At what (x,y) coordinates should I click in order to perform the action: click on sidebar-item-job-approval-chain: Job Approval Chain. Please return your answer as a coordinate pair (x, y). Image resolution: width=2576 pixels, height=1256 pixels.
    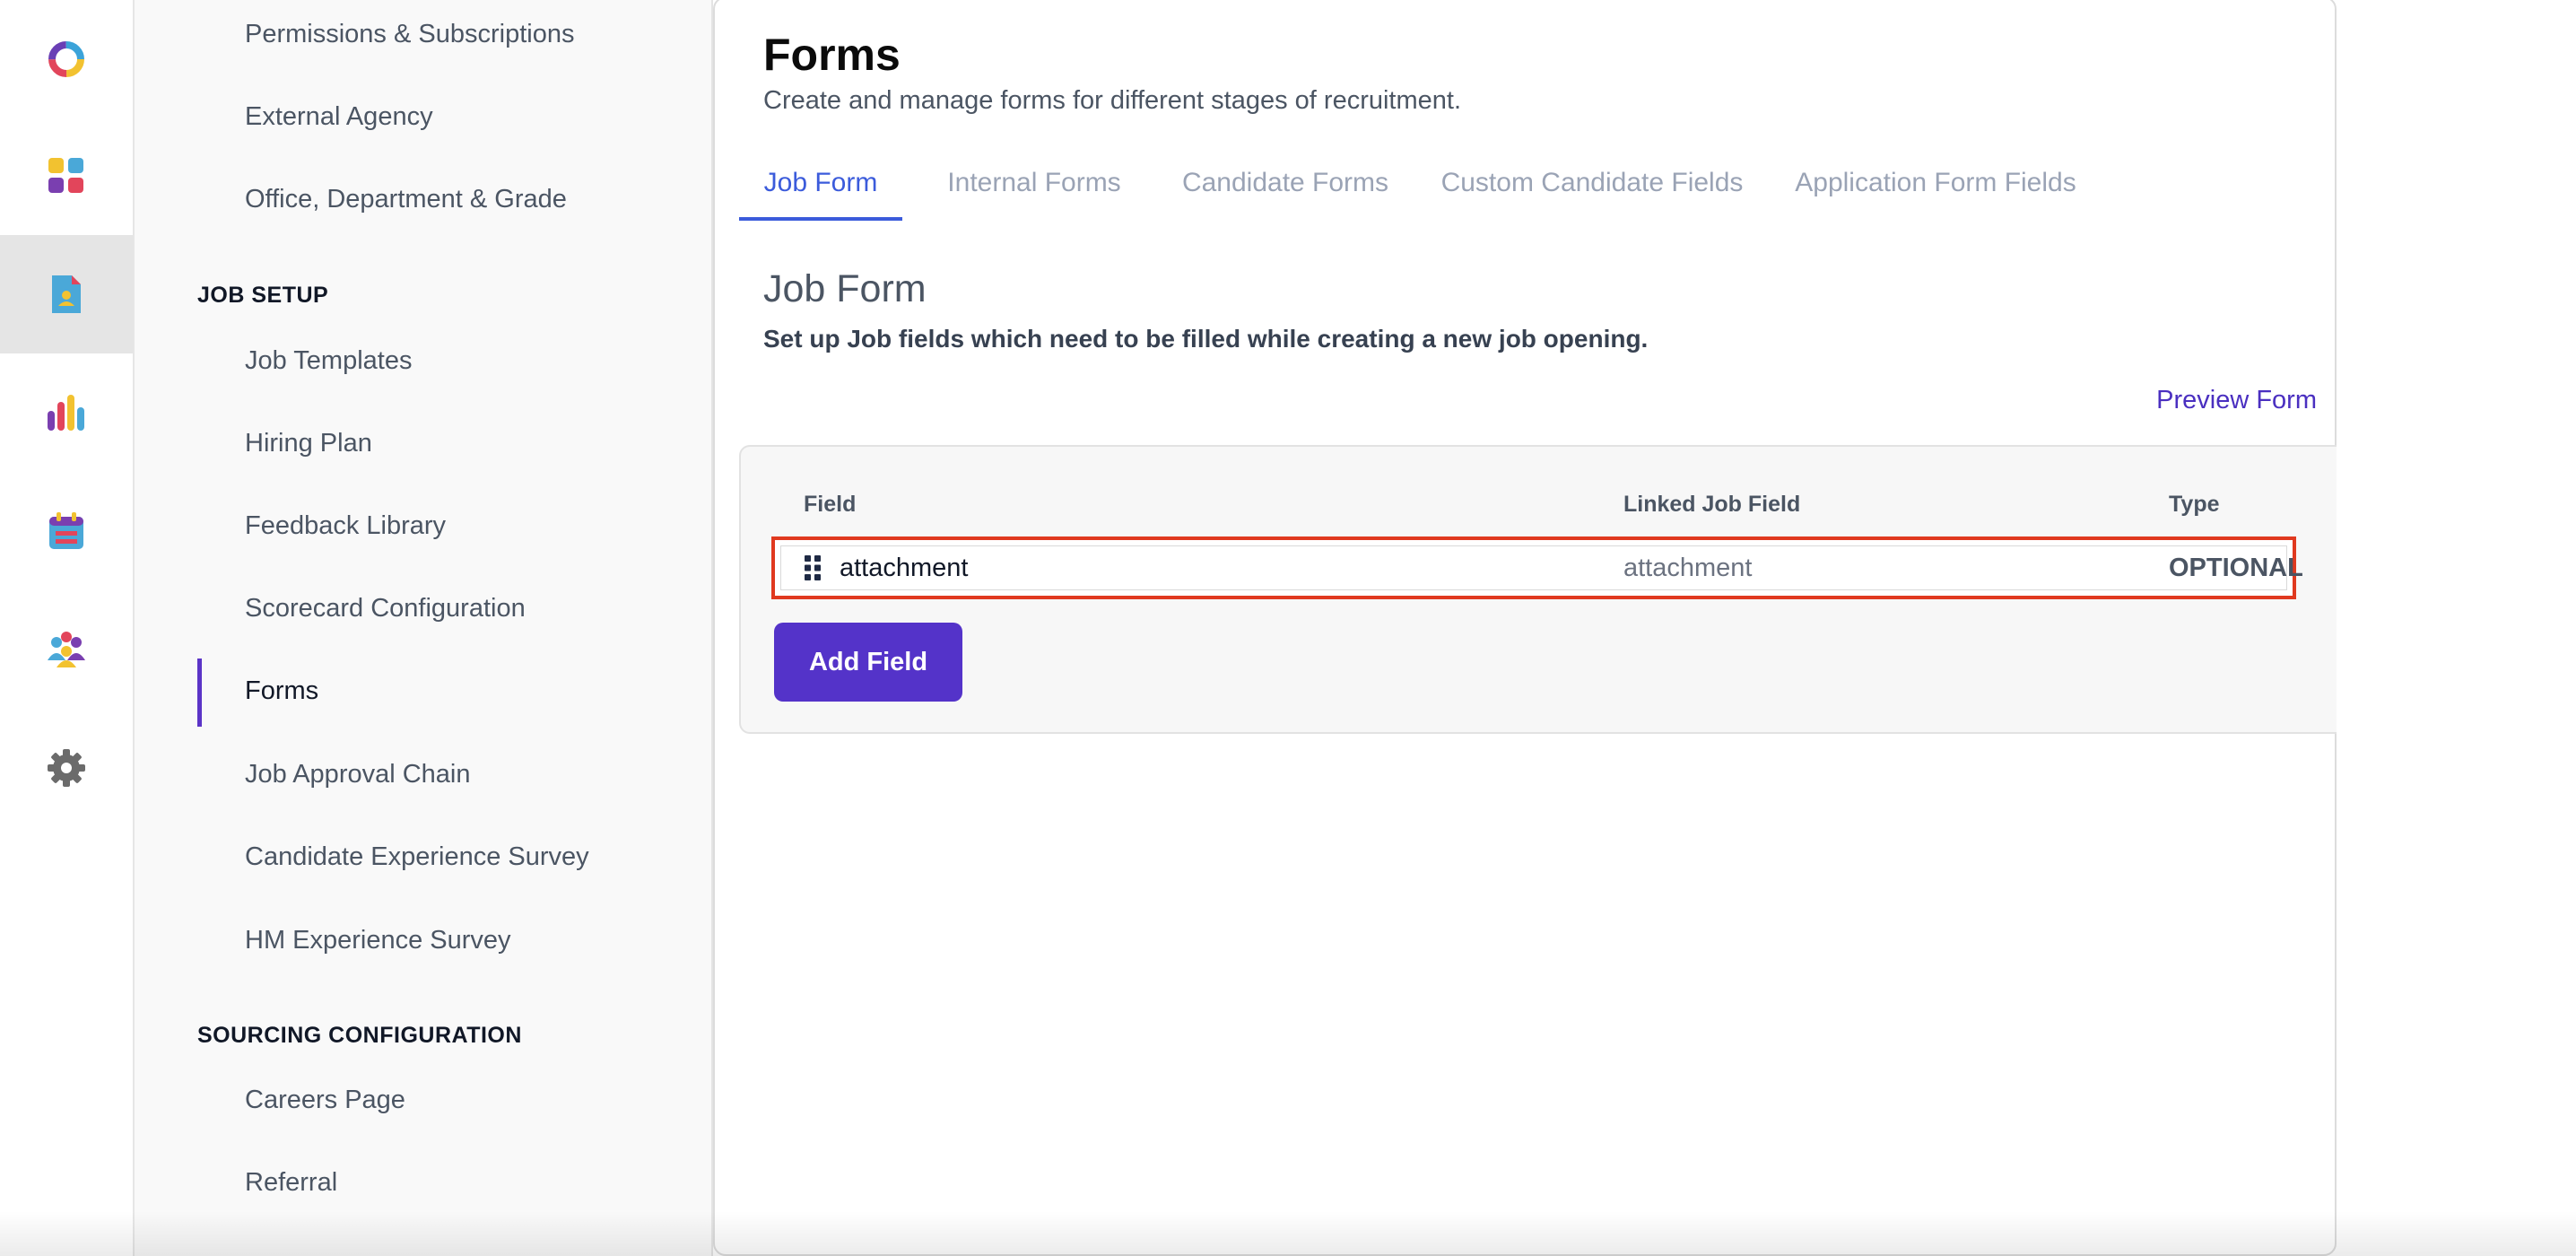
    Looking at the image, I should click on (358, 774).